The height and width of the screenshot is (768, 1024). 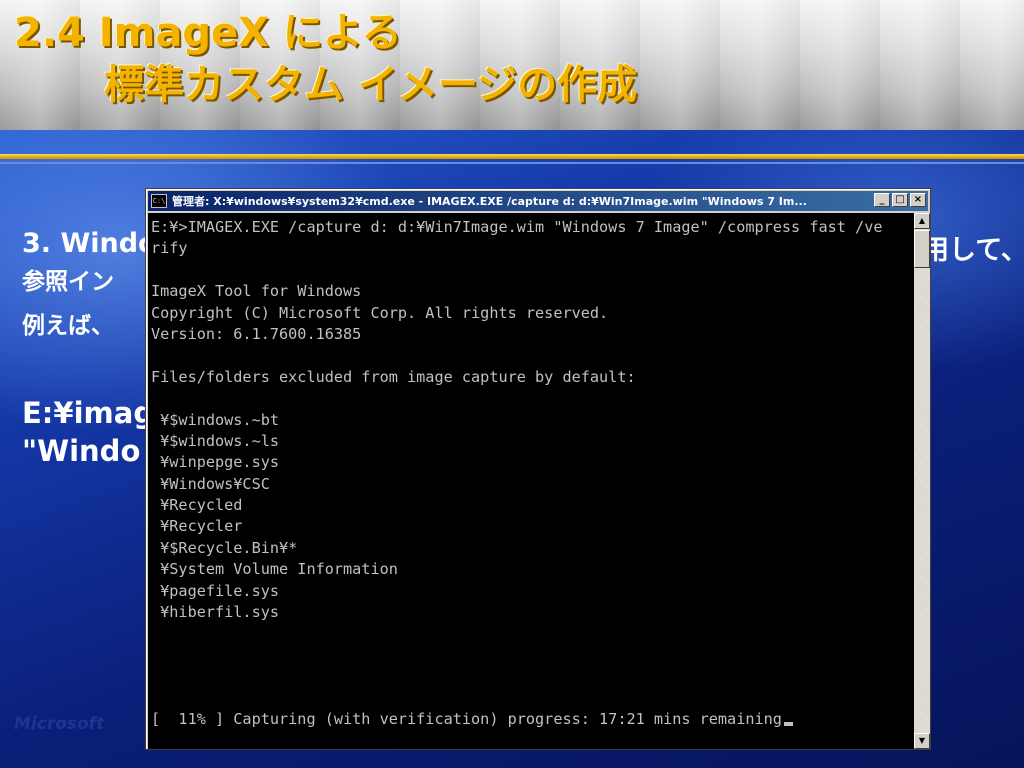 I want to click on window-controls: _ □ ×, so click(x=900, y=200).